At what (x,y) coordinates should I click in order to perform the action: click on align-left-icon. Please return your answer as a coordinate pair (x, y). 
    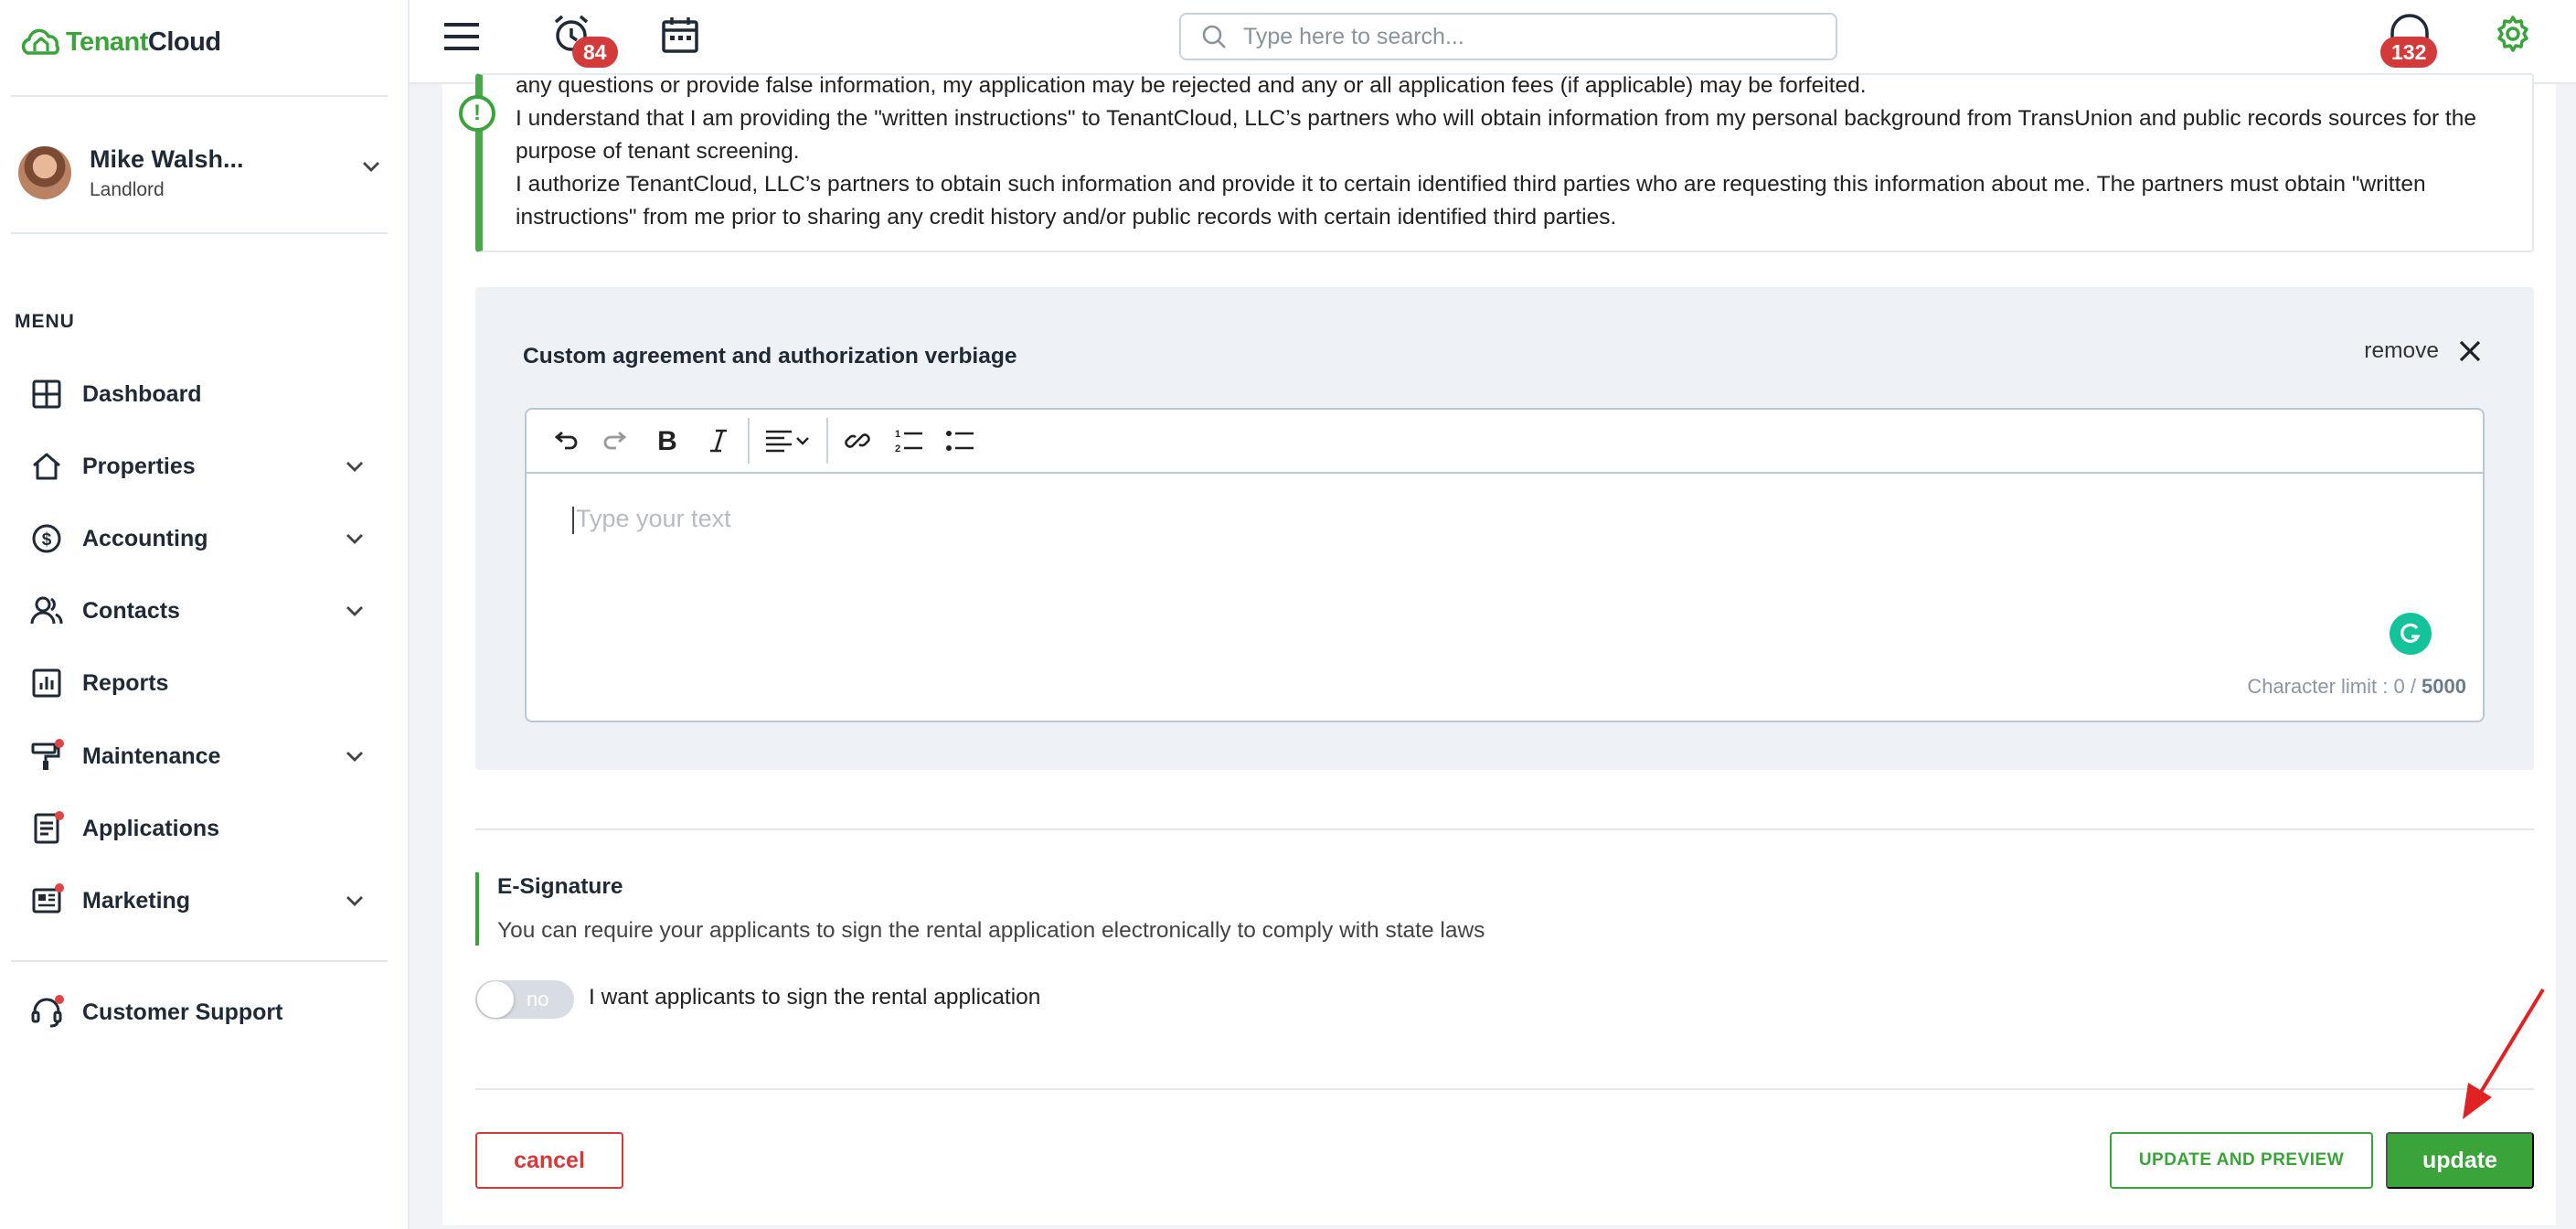
    Looking at the image, I should click on (779, 441).